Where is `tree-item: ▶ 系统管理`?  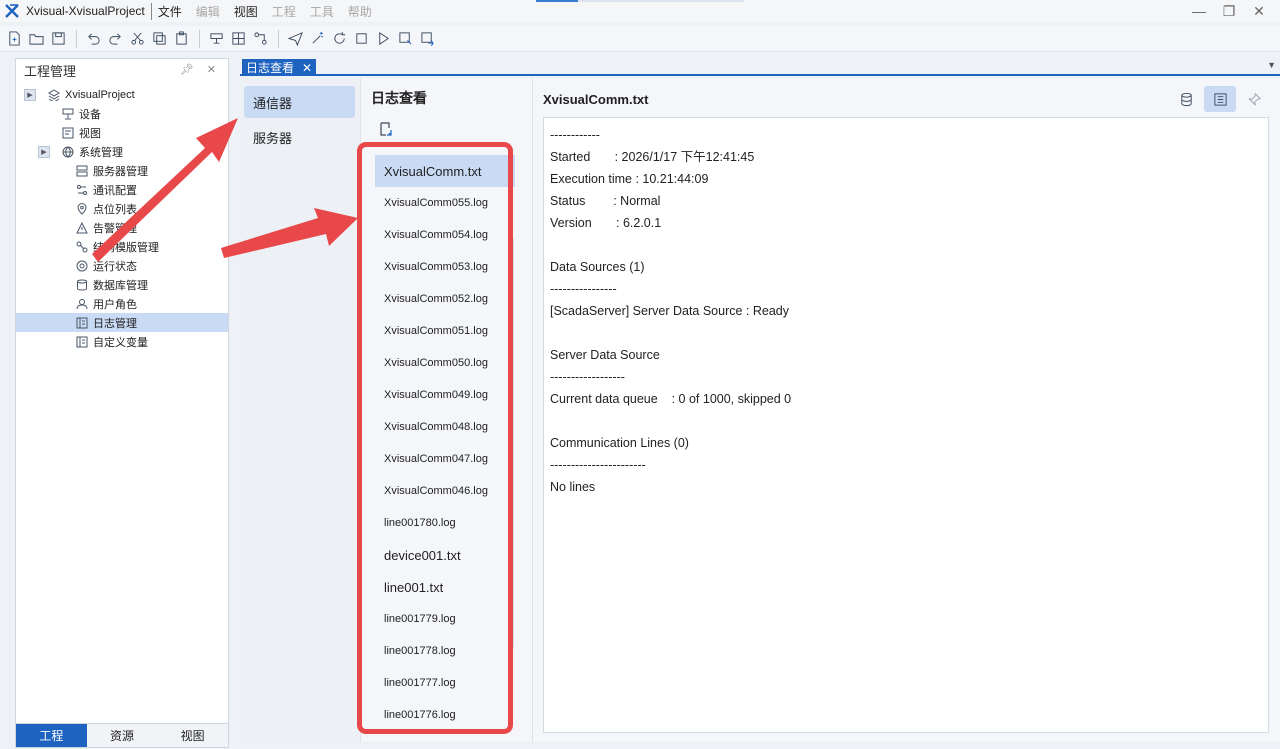
tree-item: ▶ 系统管理 is located at coordinates (122, 151).